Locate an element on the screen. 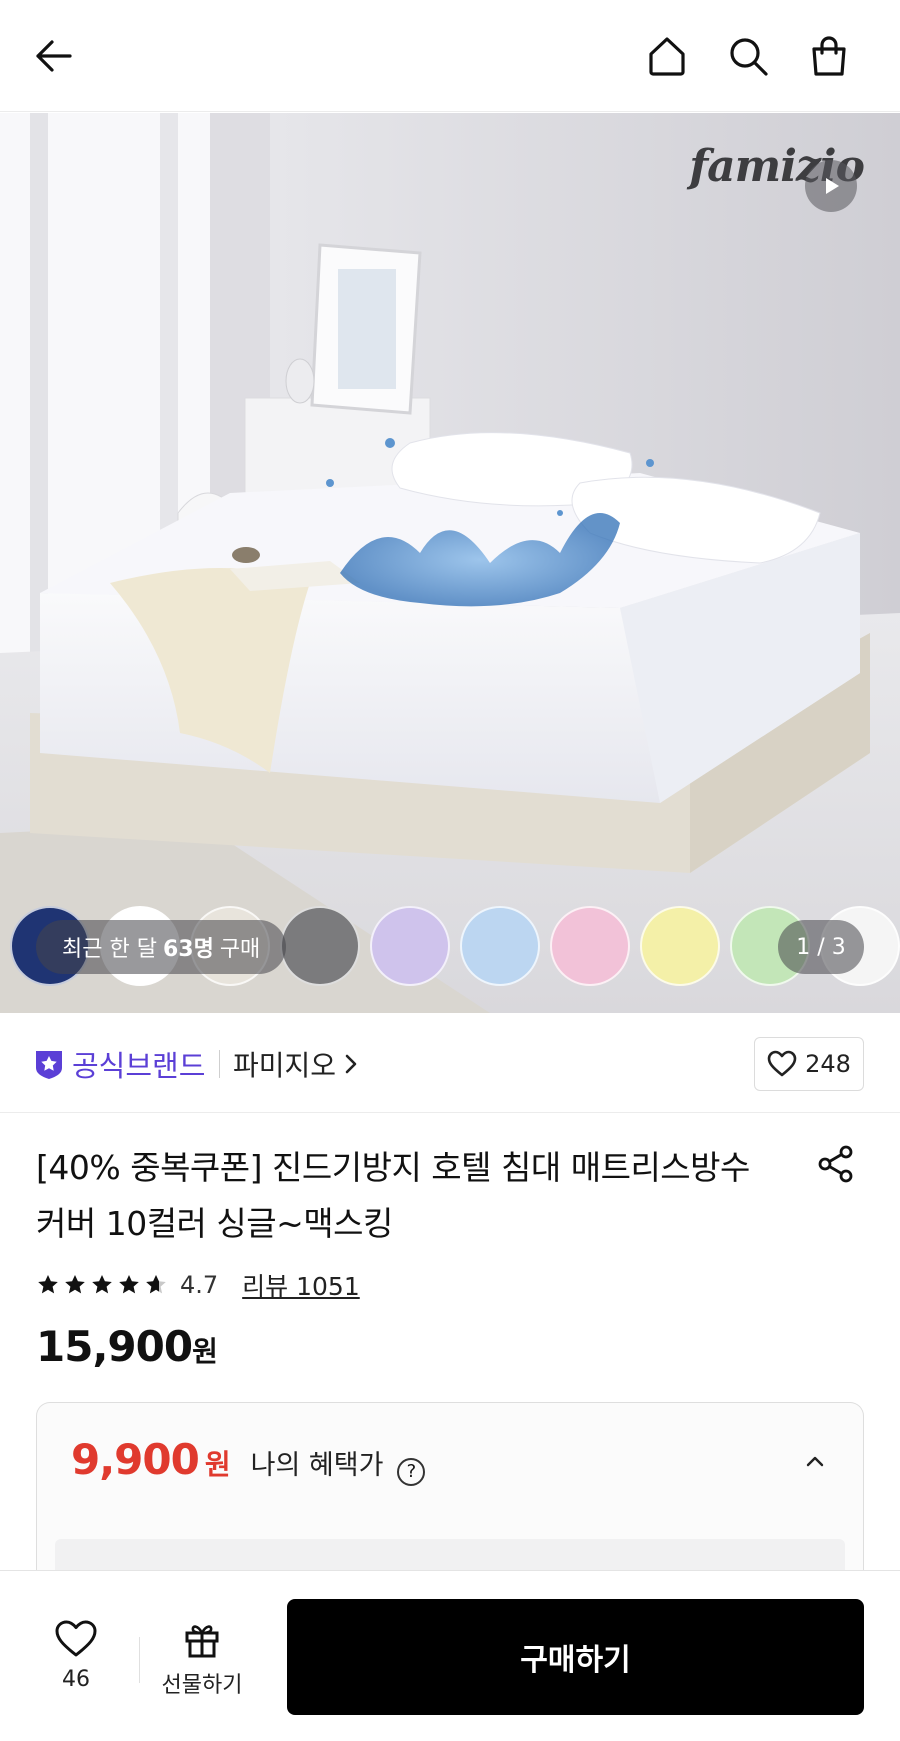  gift-button: 선물하기 is located at coordinates (202, 1664).